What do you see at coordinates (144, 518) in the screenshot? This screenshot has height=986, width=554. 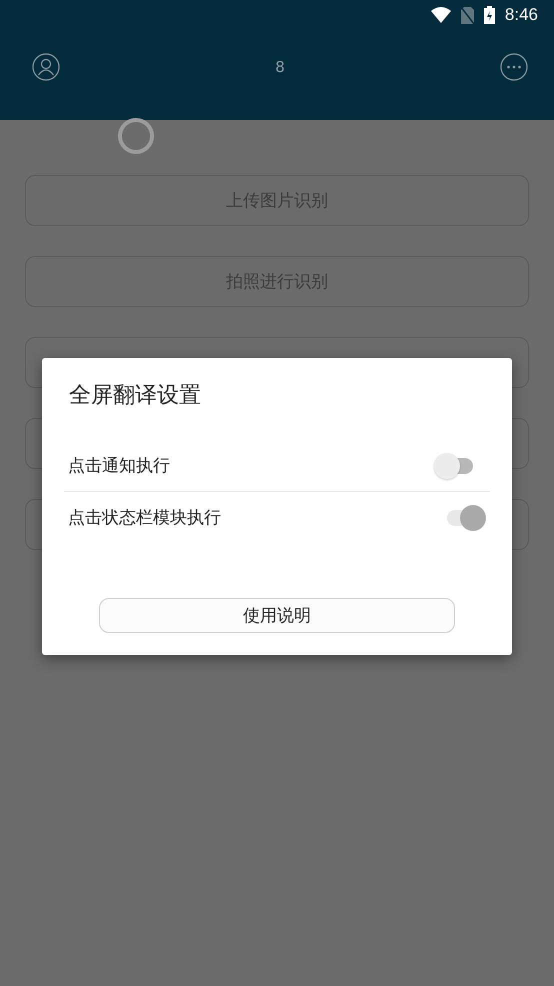 I see `setting-label: 点击状态栏模块执行` at bounding box center [144, 518].